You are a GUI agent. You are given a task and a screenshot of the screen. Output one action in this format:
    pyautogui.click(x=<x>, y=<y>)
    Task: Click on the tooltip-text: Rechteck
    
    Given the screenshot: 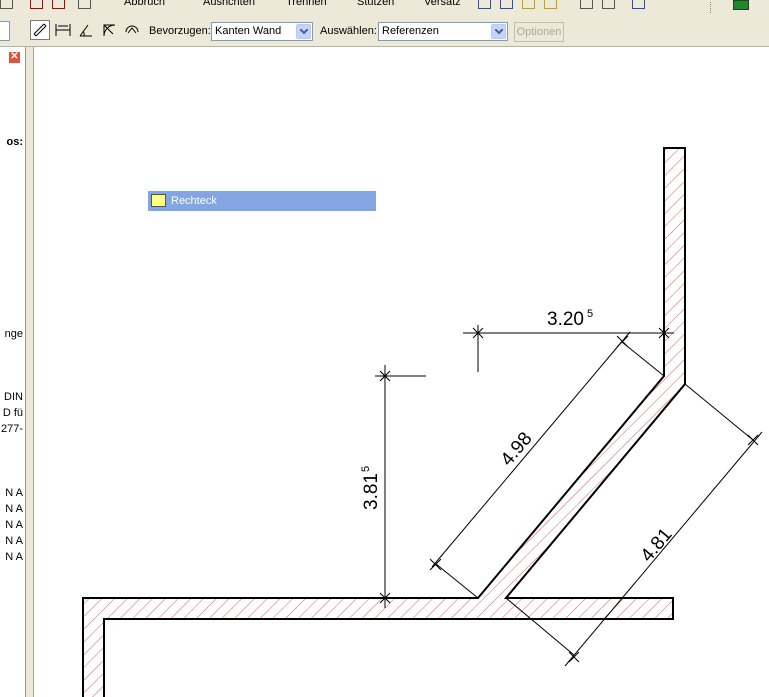 What is the action you would take?
    pyautogui.click(x=194, y=201)
    